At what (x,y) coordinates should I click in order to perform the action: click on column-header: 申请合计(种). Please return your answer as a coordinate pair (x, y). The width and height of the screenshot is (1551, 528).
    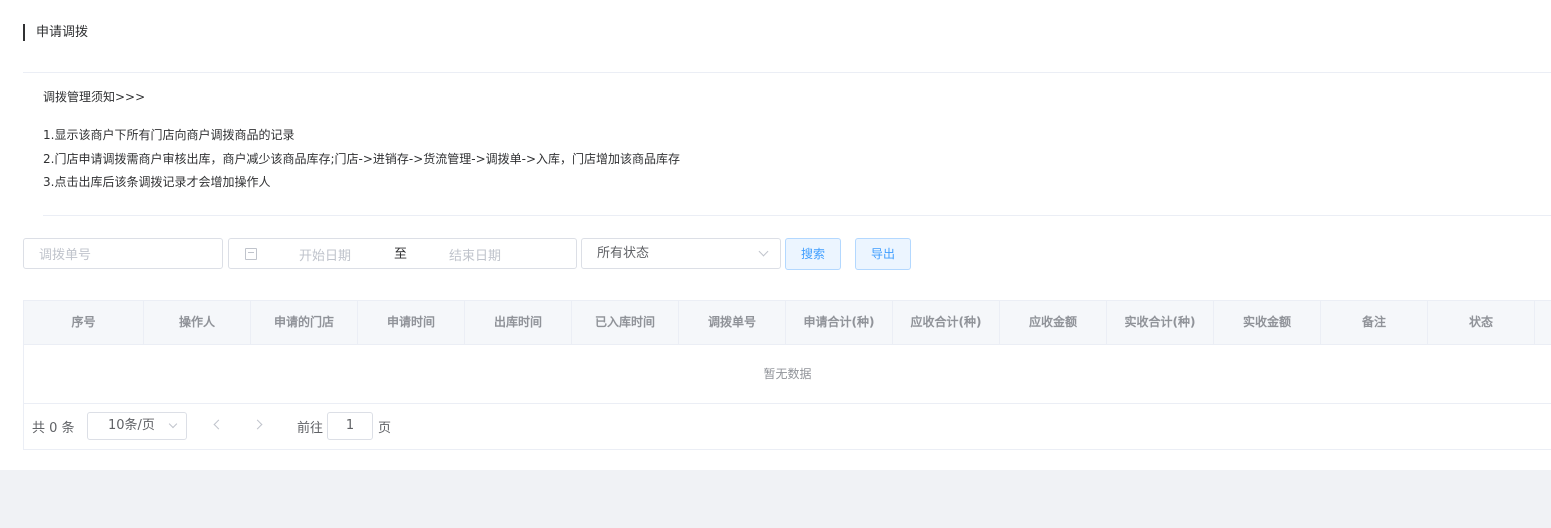
    Looking at the image, I should click on (839, 322).